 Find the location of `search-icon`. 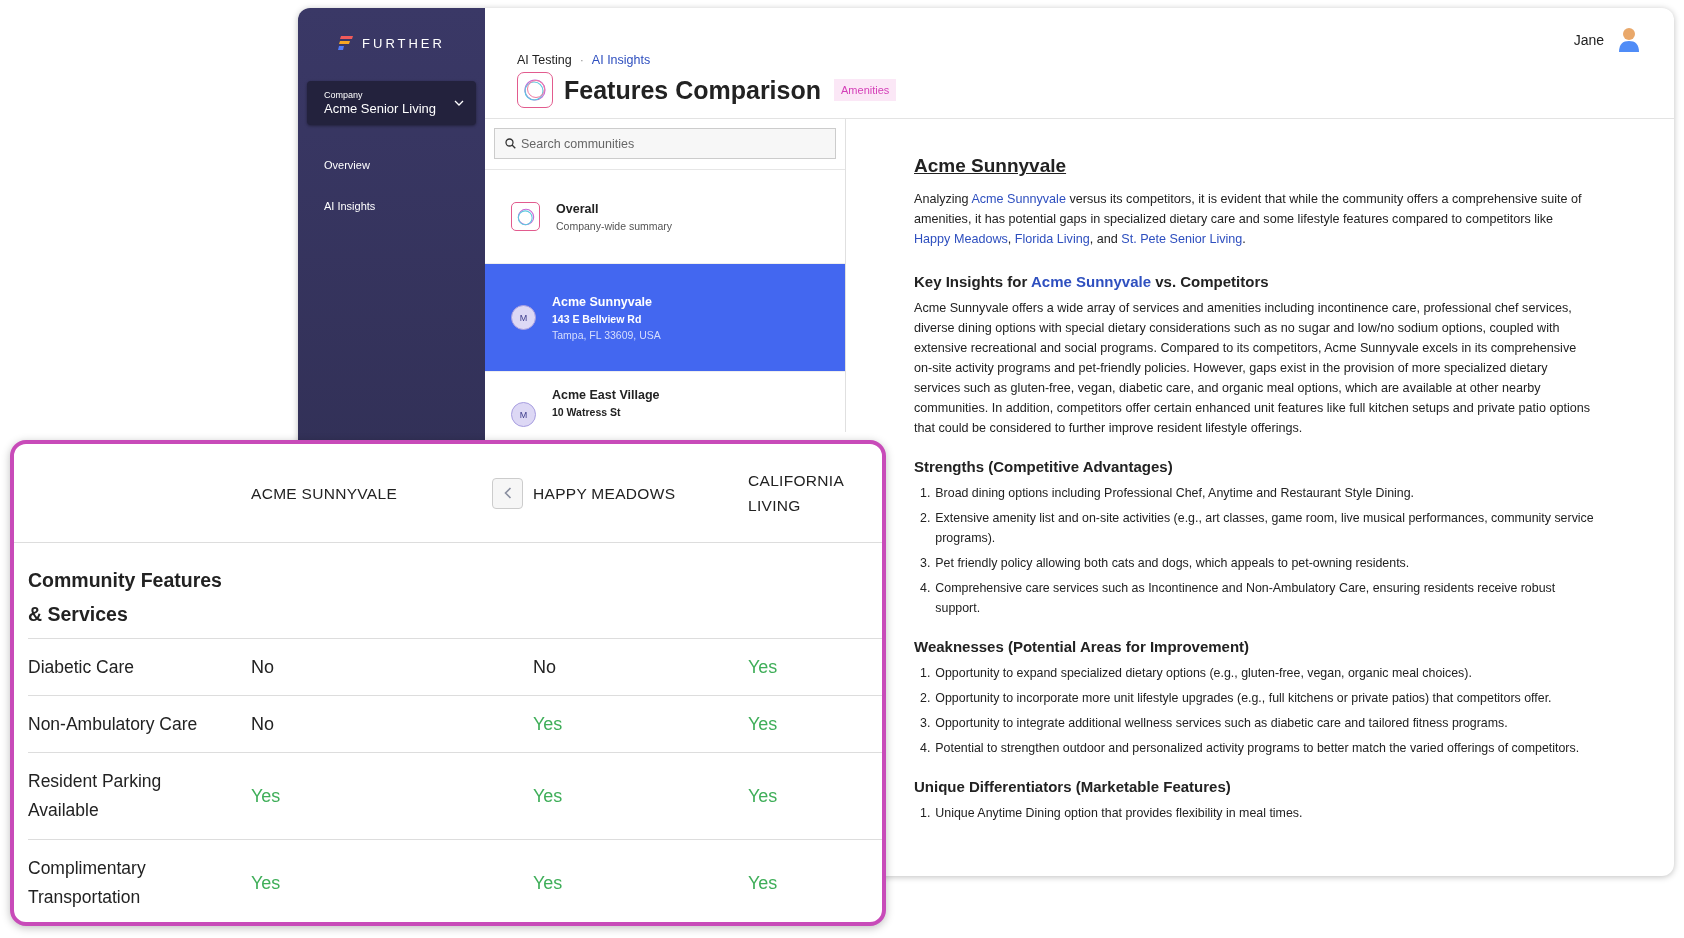

search-icon is located at coordinates (510, 143).